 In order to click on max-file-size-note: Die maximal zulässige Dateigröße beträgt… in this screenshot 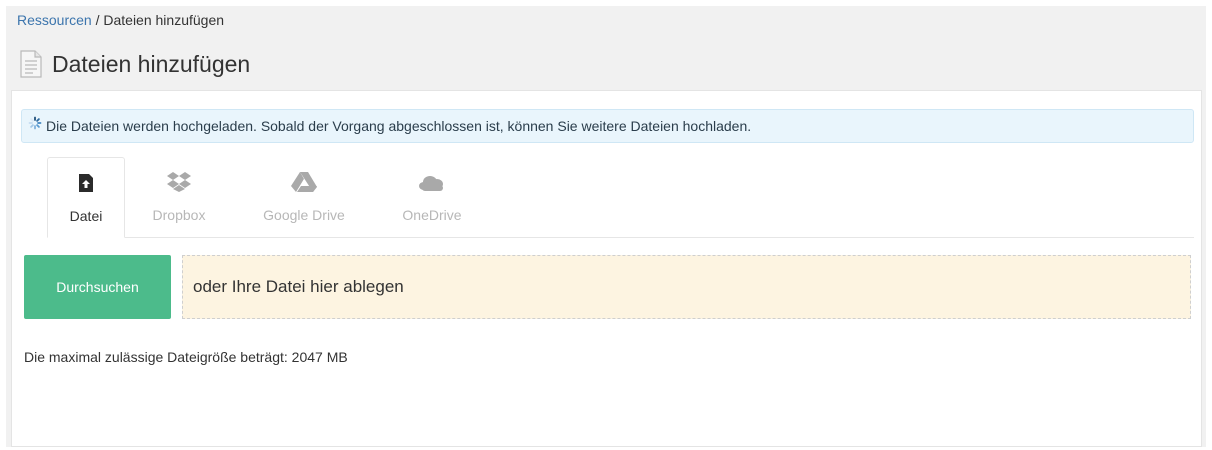, I will do `click(186, 357)`.